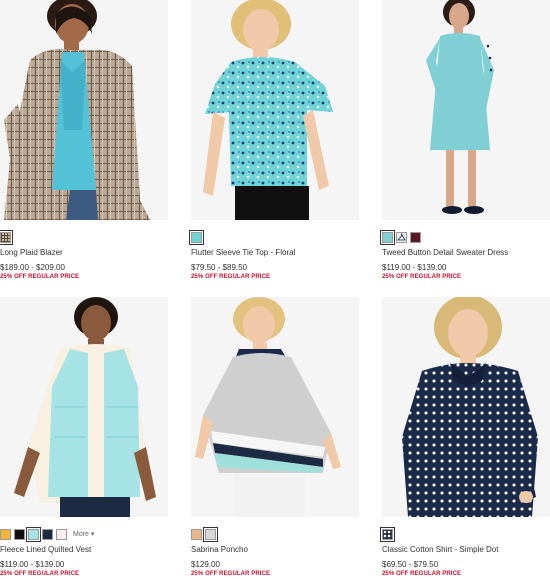  Describe the element at coordinates (440, 549) in the screenshot. I see `product-name: Classic Cotton Shirt - Simple Dot` at that location.